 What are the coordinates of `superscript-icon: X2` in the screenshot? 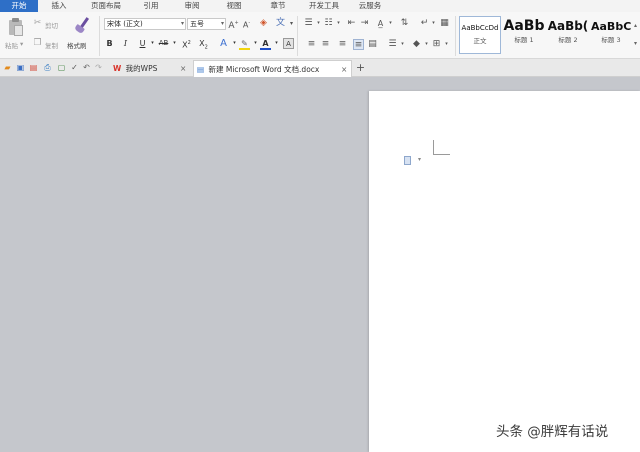 It's located at (186, 44).